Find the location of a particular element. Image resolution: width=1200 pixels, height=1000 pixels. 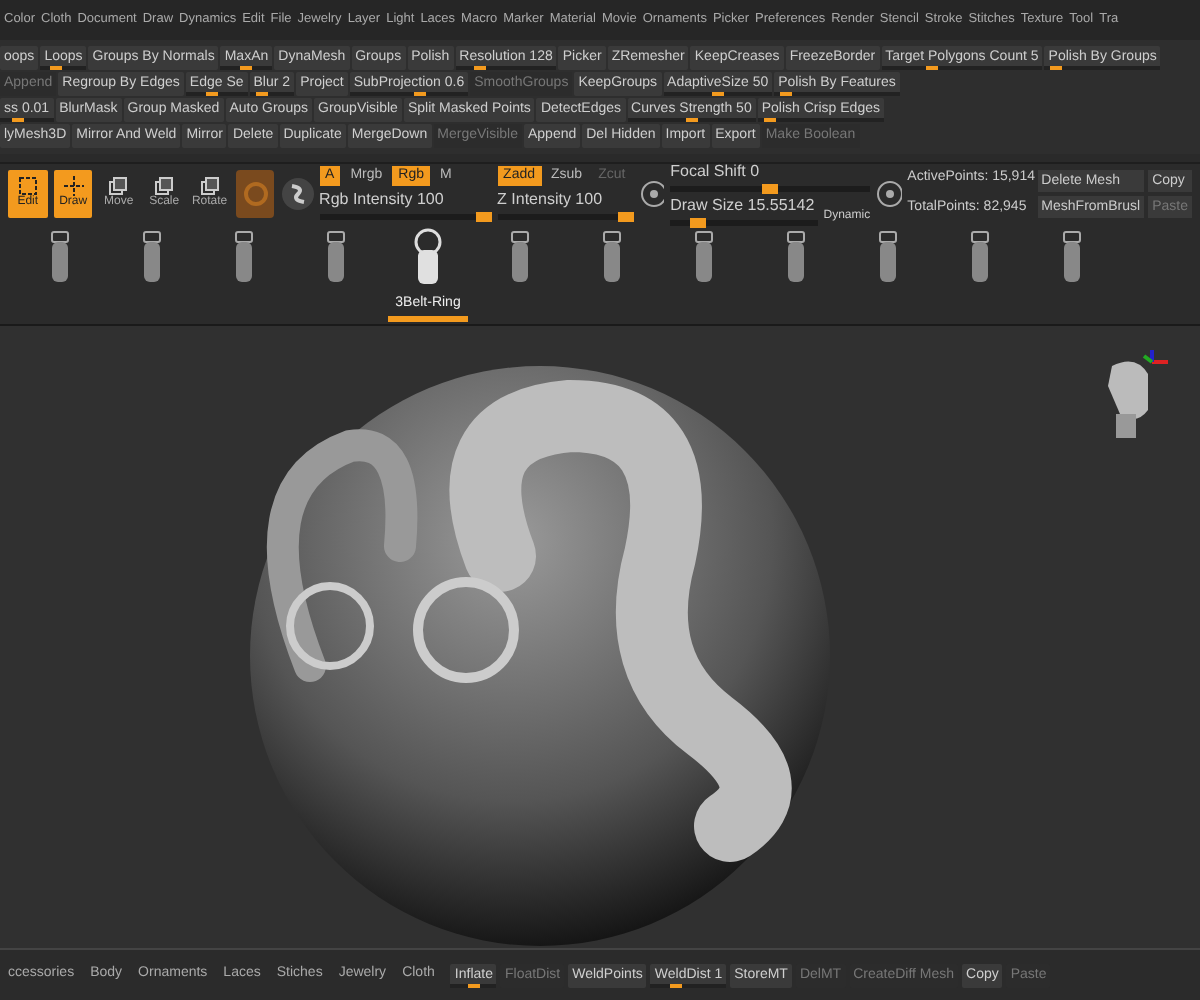

material-swatch is located at coordinates (255, 193).